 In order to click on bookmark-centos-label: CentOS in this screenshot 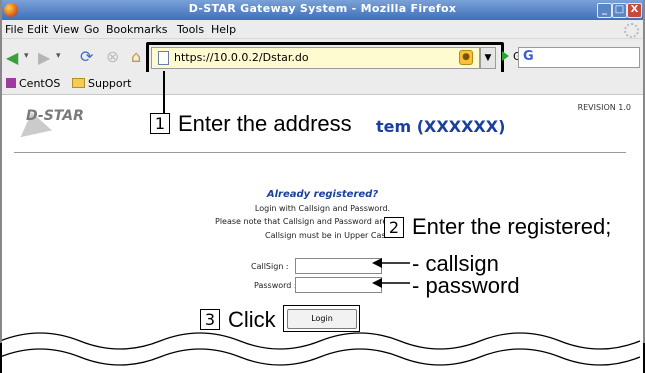, I will do `click(40, 83)`.